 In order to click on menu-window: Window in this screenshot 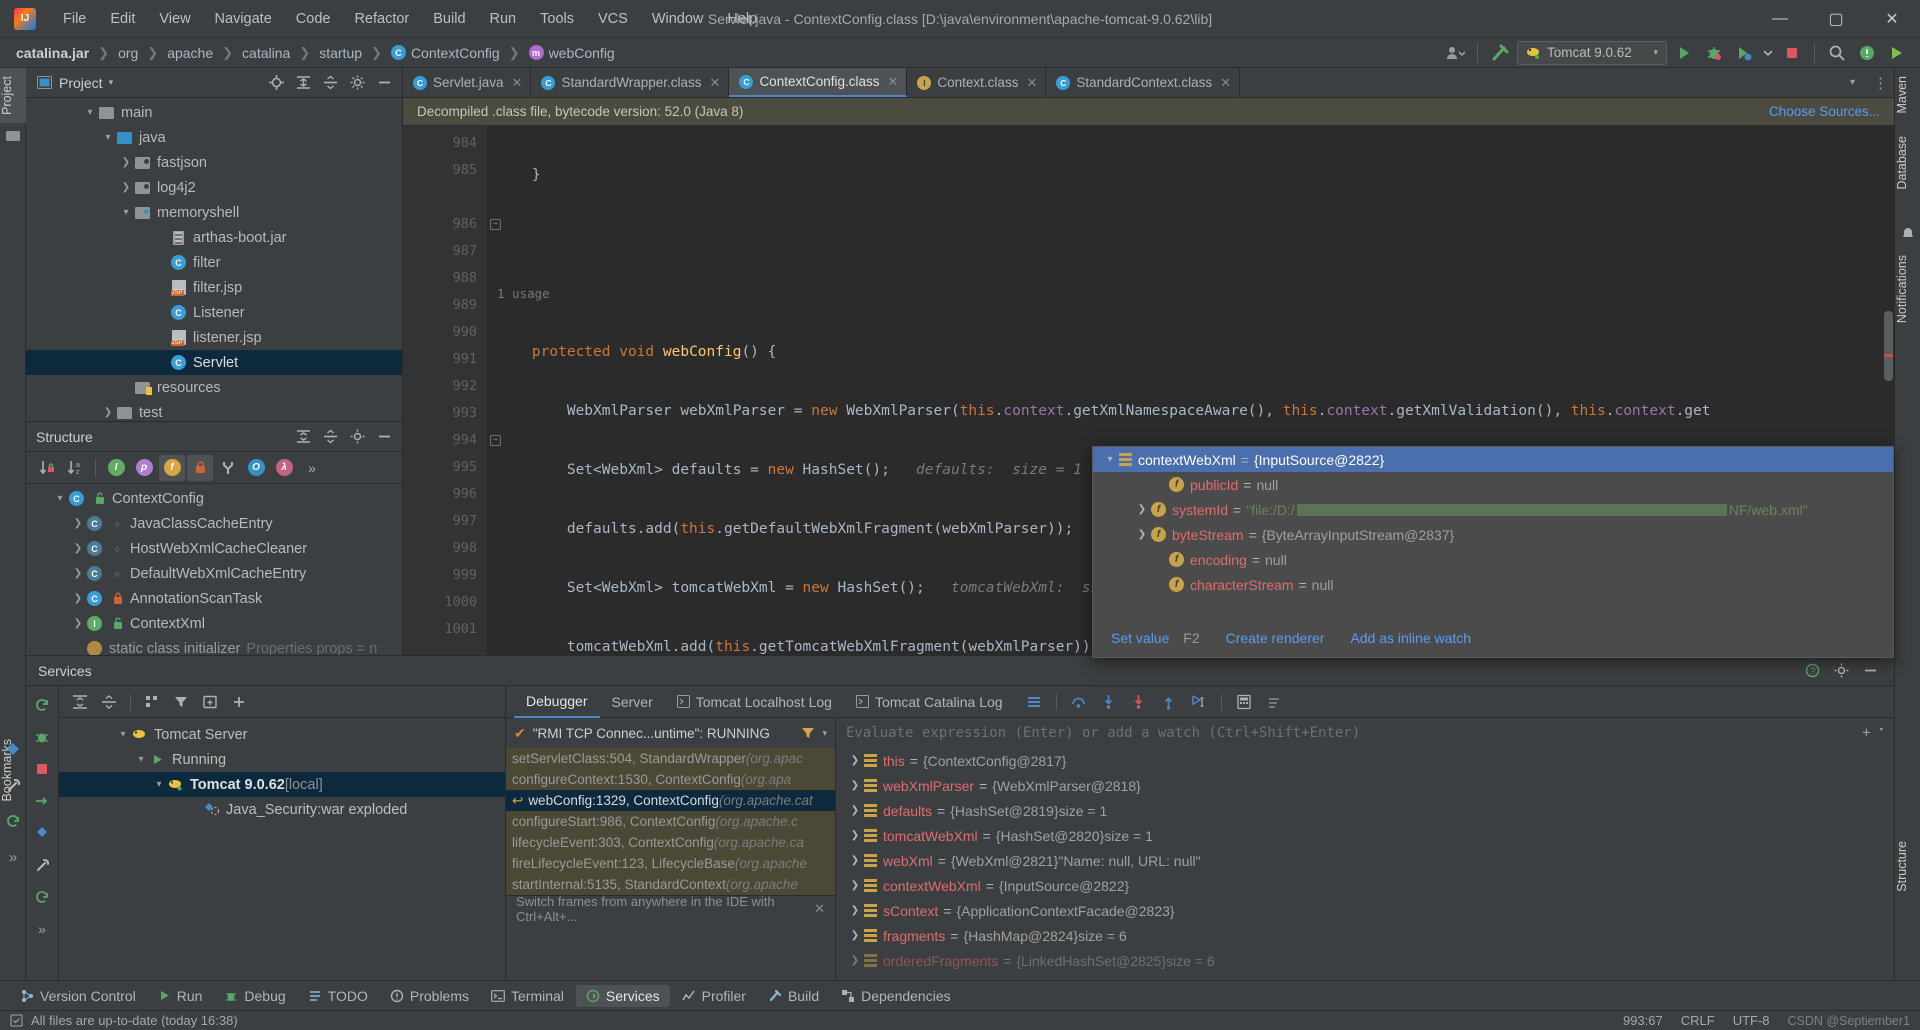, I will do `click(678, 19)`.